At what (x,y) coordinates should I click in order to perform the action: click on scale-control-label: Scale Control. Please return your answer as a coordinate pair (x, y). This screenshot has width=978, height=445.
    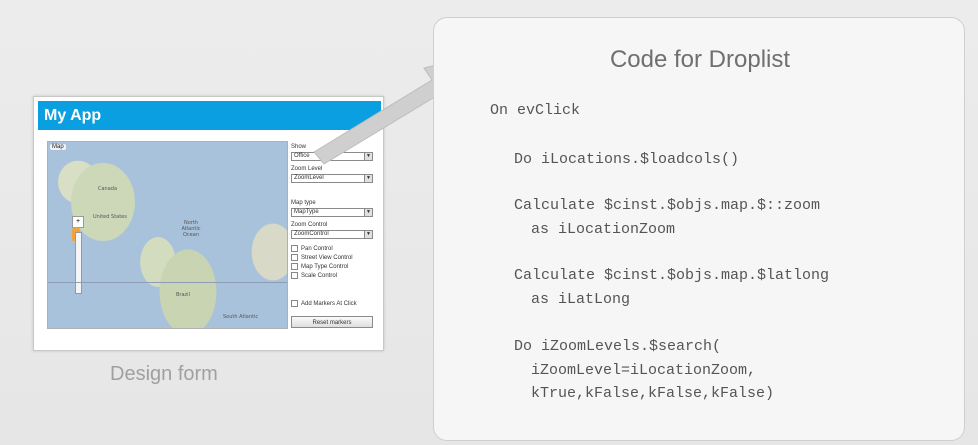
    Looking at the image, I should click on (319, 276).